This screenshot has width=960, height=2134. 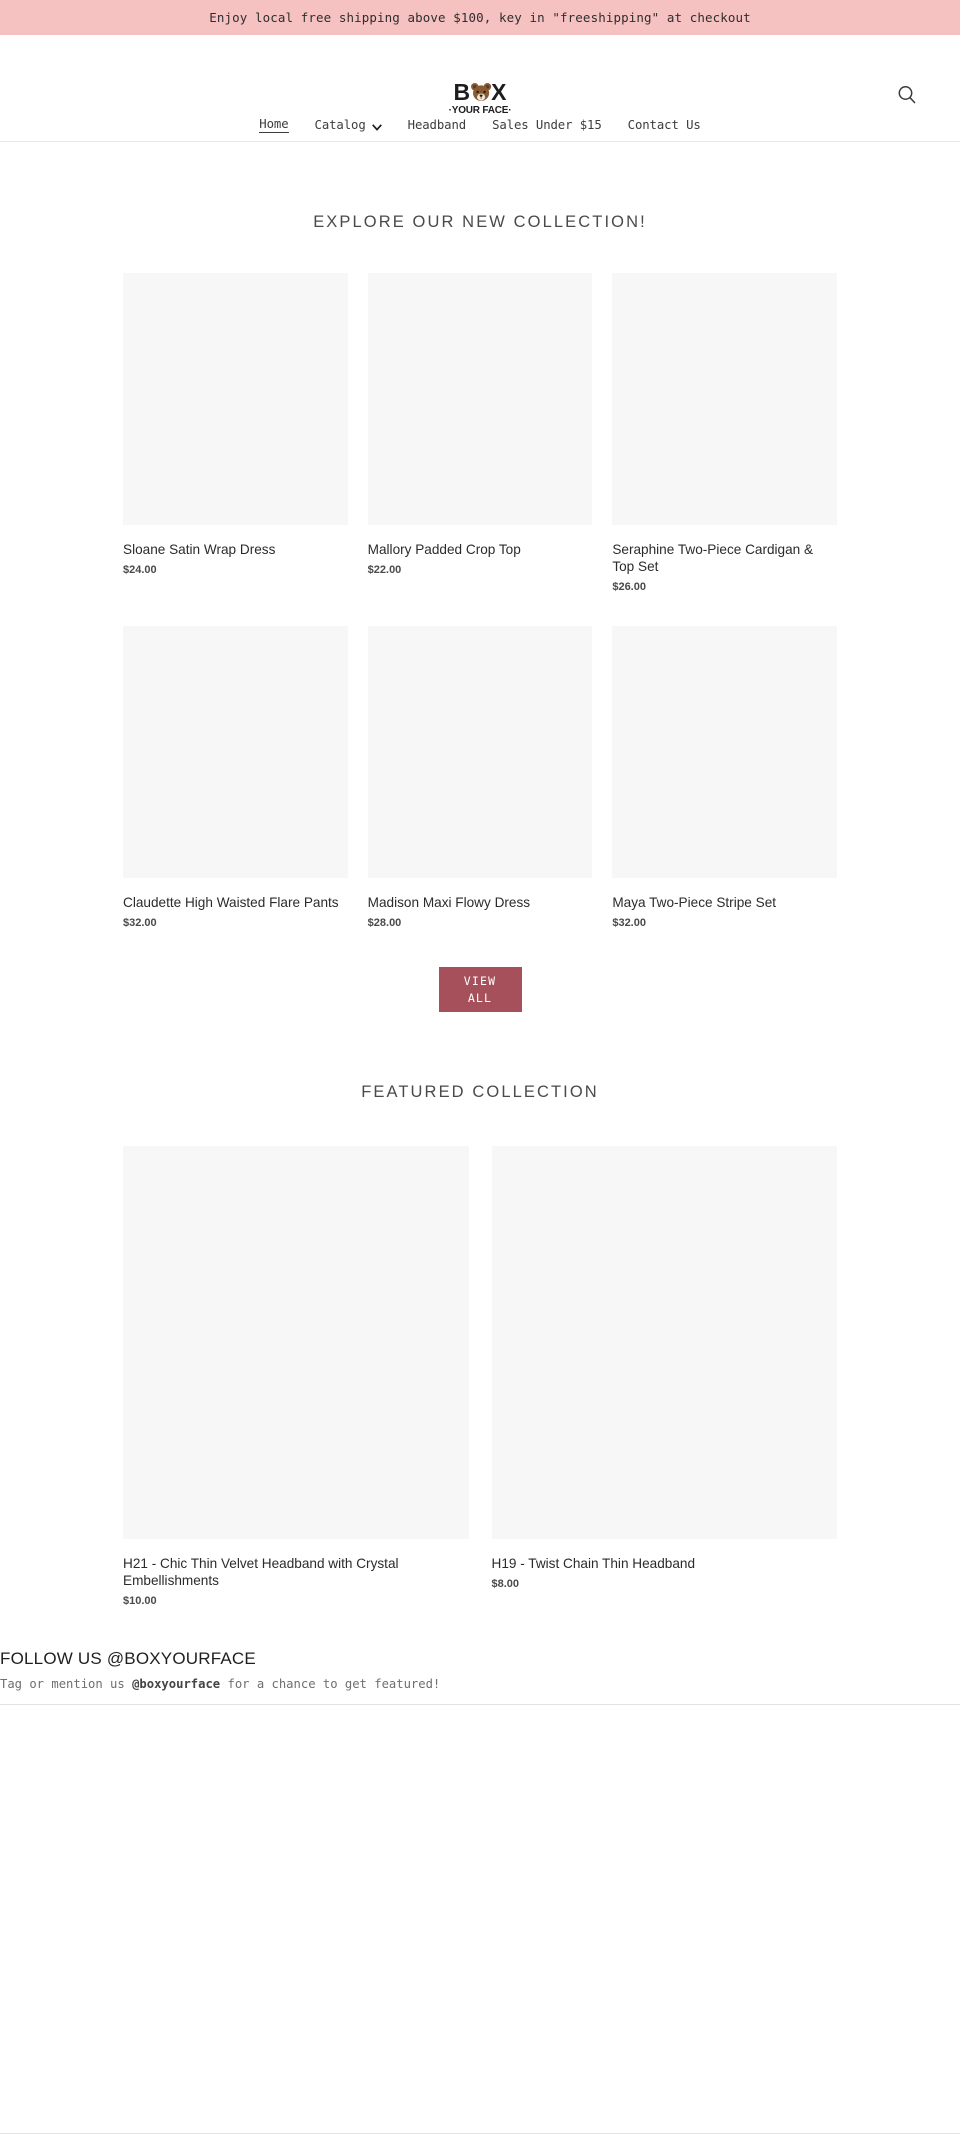 I want to click on product-card: H19 - Twist Chain Thin Headband $8.00, so click(x=664, y=1376).